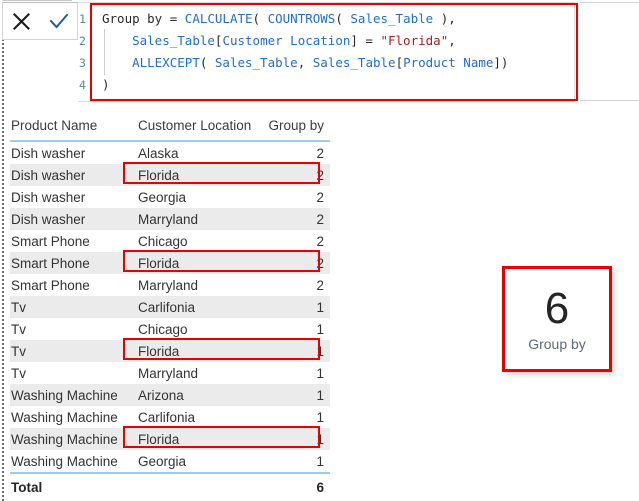 The image size is (639, 501). What do you see at coordinates (294, 486) in the screenshot?
I see `total-value: 6` at bounding box center [294, 486].